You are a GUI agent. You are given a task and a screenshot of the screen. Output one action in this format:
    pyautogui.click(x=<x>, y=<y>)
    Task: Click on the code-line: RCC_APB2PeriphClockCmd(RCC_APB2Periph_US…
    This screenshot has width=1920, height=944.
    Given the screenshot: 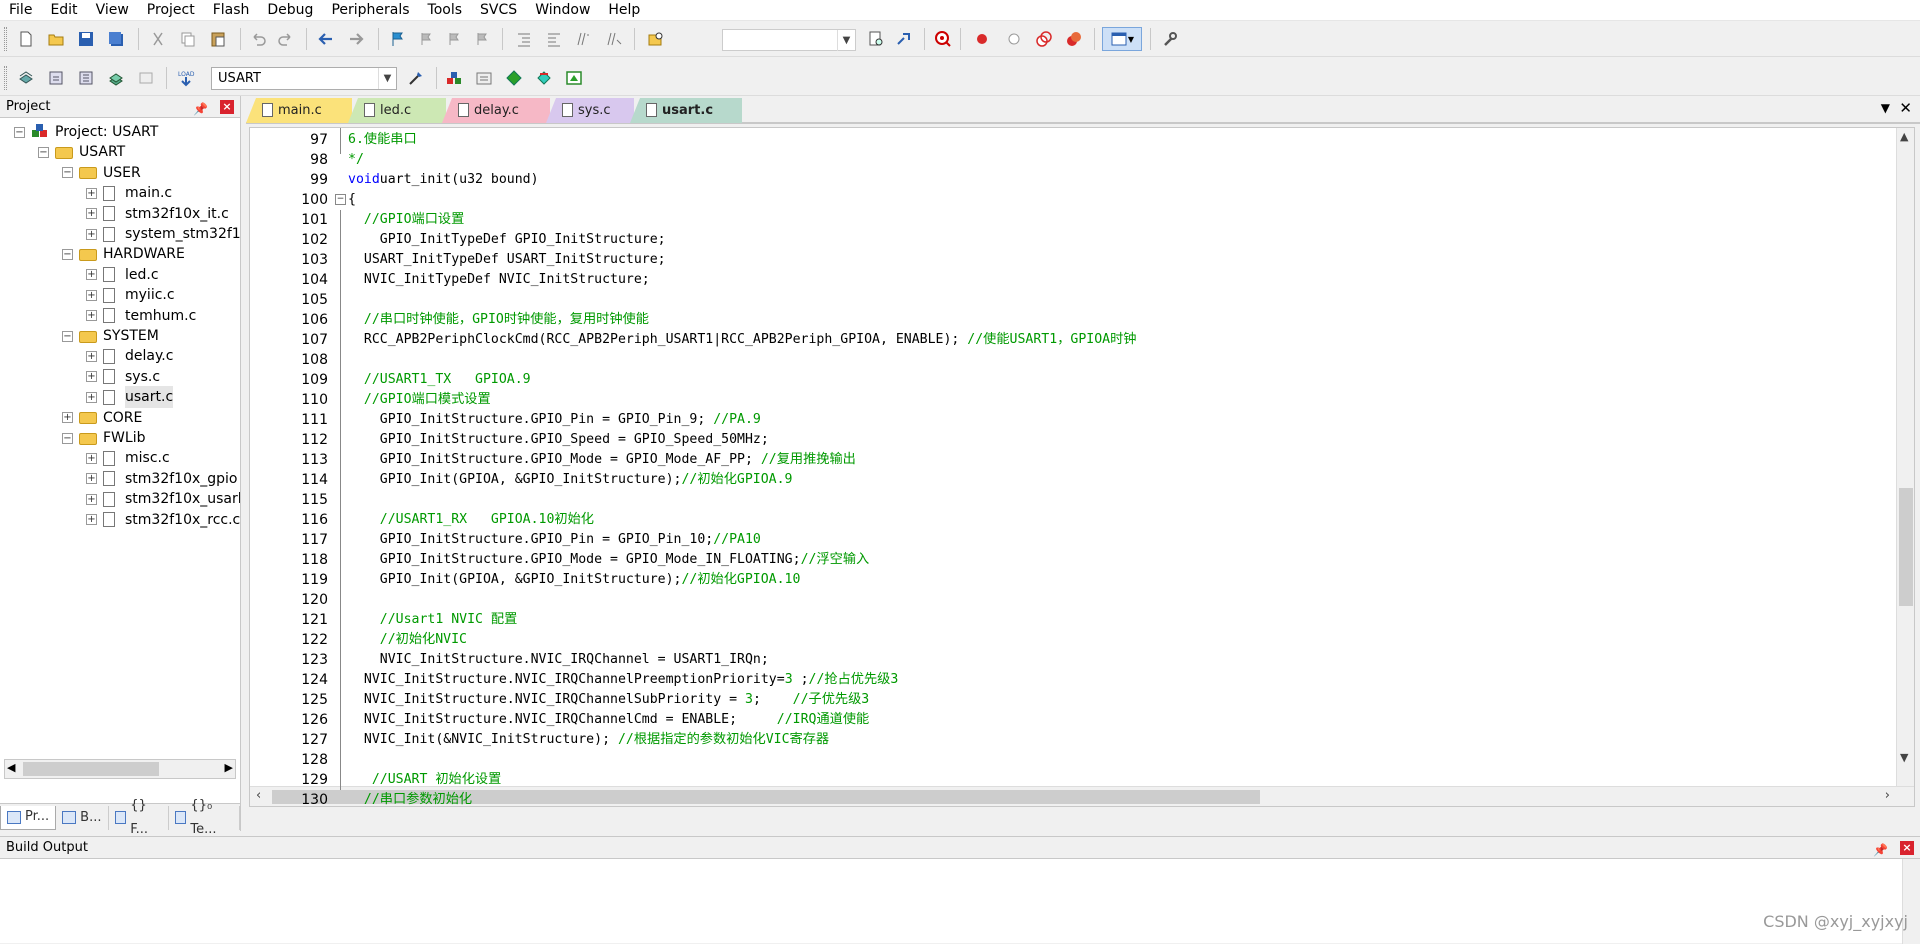 What is the action you would take?
    pyautogui.click(x=742, y=340)
    